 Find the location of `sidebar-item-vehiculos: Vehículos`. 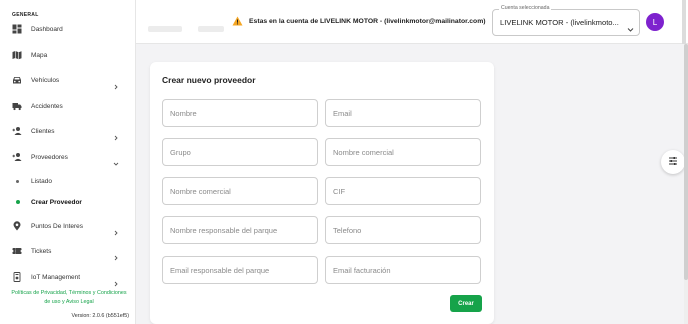

sidebar-item-vehiculos: Vehículos is located at coordinates (68, 81).